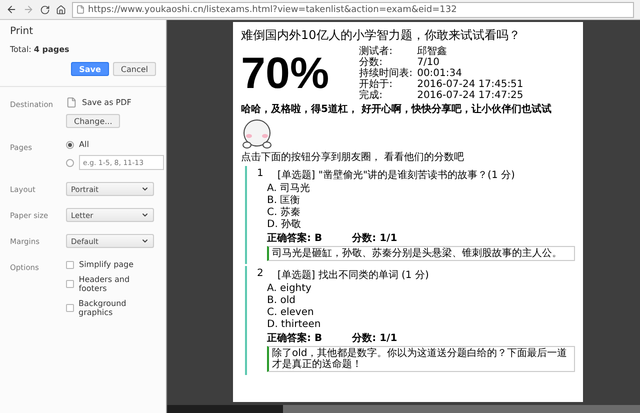  I want to click on page-total: Total: 4 pages, so click(40, 49).